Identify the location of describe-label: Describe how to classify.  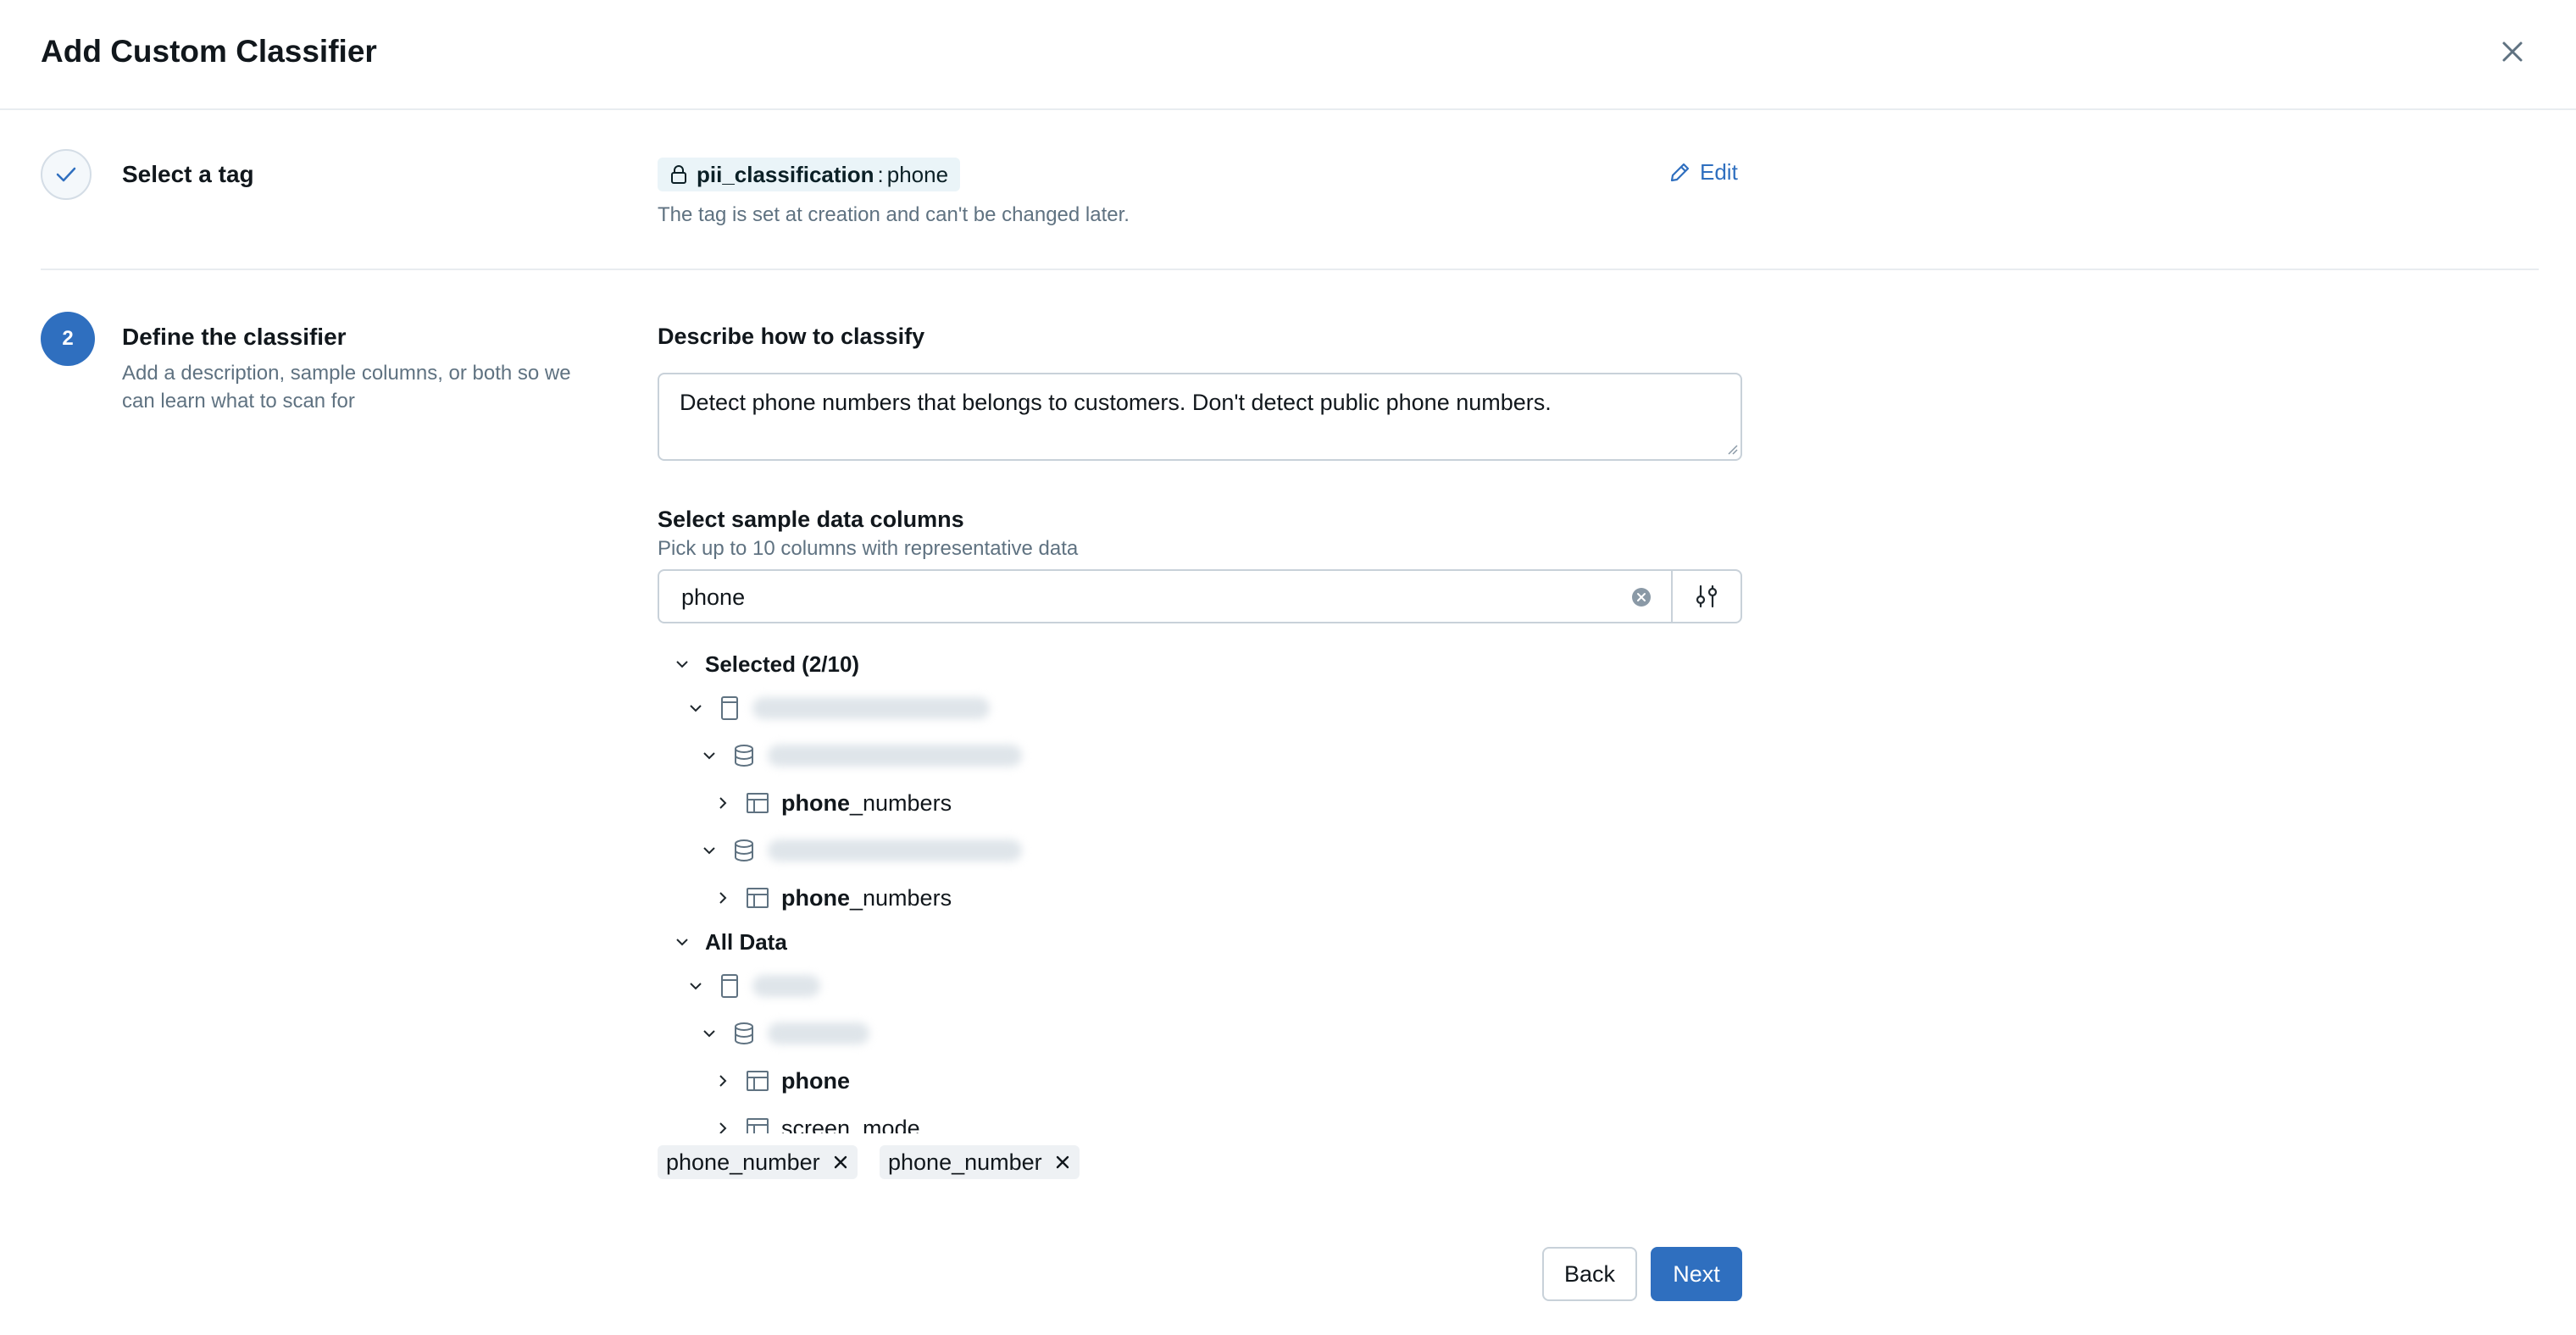
(791, 336).